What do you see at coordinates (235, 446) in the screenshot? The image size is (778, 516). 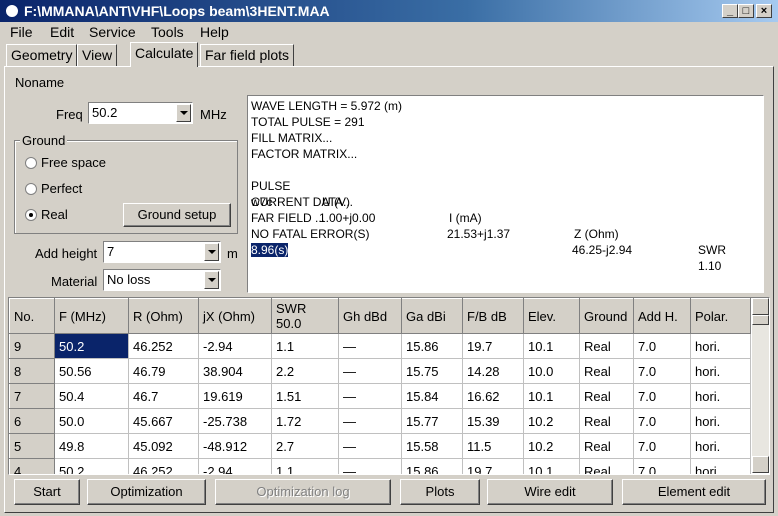 I see `table-cell: -48.912` at bounding box center [235, 446].